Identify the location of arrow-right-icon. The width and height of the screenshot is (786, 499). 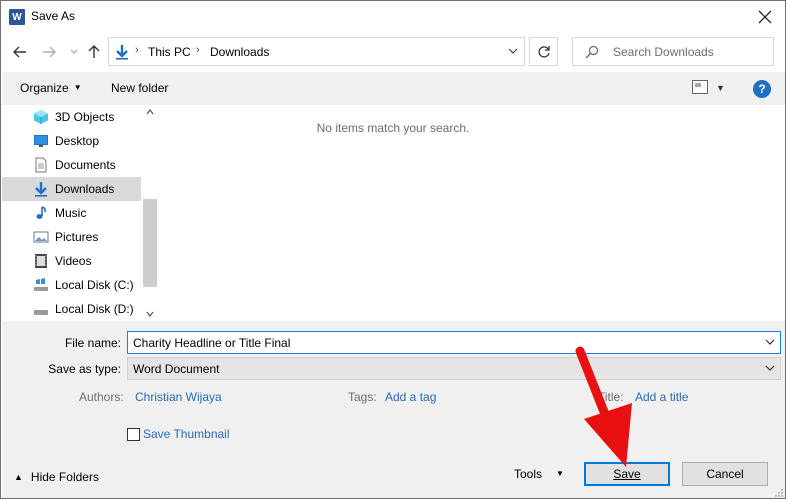
(49, 52).